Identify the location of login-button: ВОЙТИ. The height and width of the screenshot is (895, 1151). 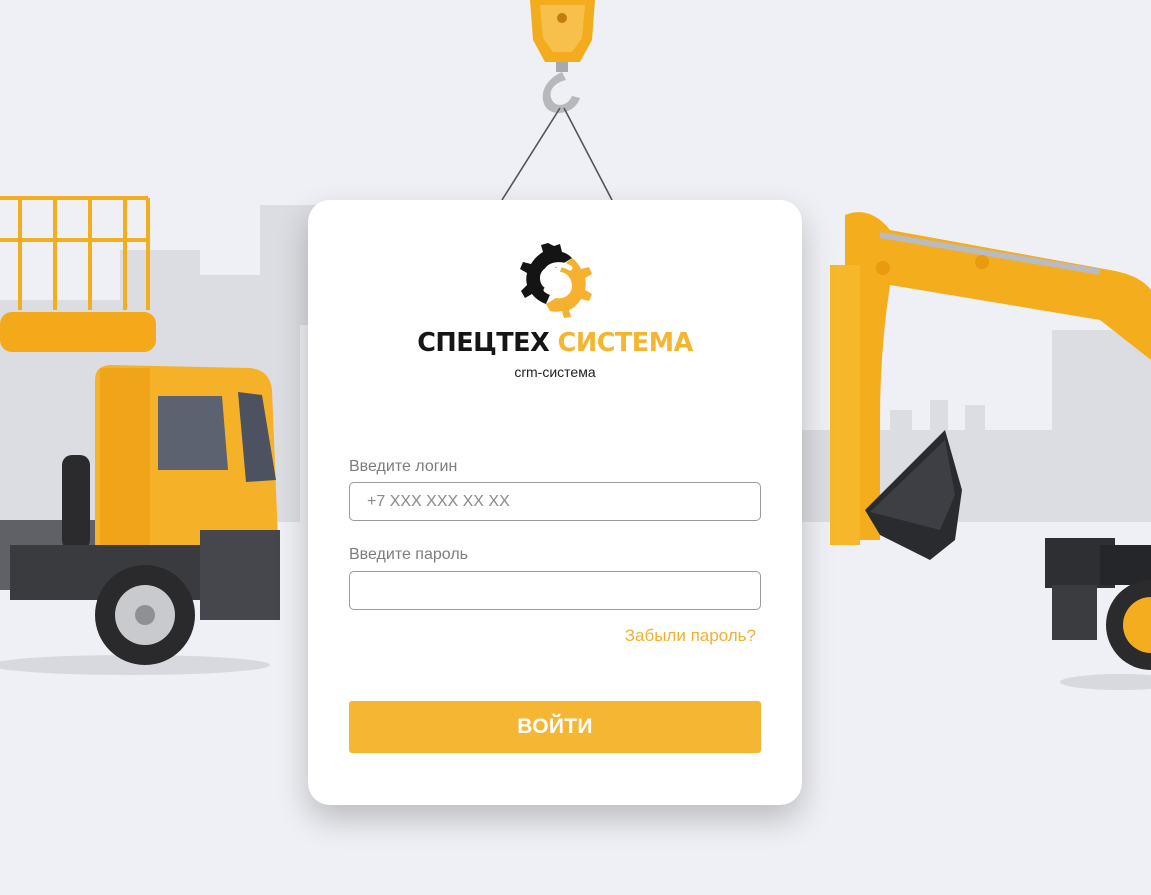
(555, 727).